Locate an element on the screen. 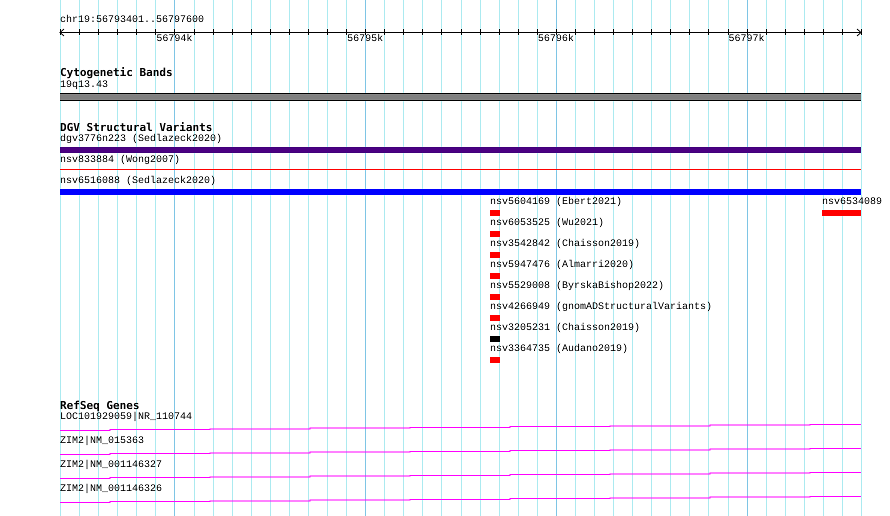 This screenshot has height=516, width=890. ruler-tick-label: 56795k is located at coordinates (365, 40).